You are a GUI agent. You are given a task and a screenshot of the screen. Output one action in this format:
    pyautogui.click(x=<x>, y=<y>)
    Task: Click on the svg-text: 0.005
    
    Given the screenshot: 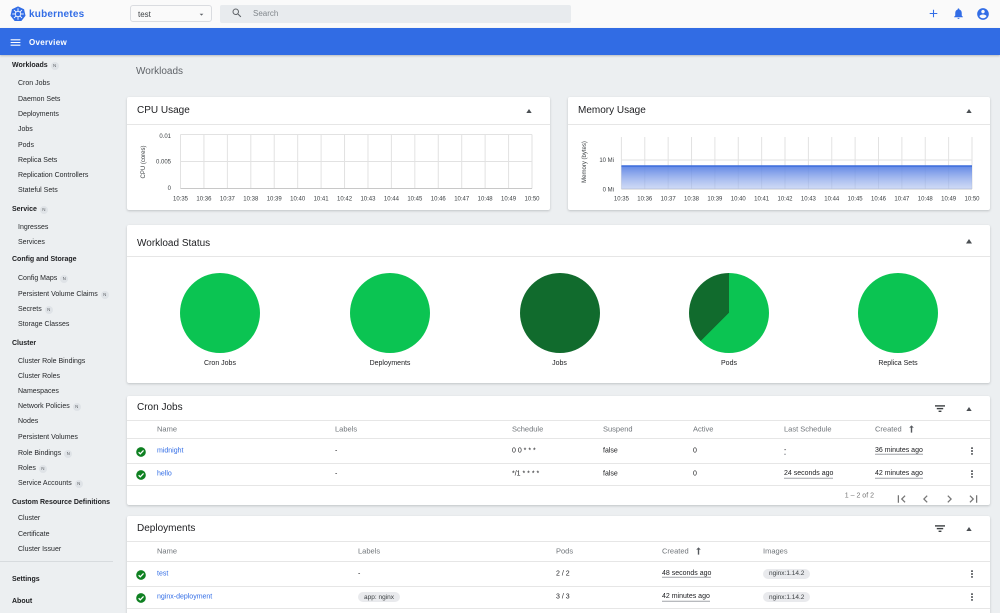 What is the action you would take?
    pyautogui.click(x=164, y=163)
    